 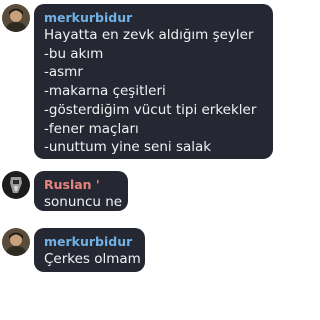 I want to click on message-line: -gösterdiğim vücut tipi erkekler, so click(x=150, y=109).